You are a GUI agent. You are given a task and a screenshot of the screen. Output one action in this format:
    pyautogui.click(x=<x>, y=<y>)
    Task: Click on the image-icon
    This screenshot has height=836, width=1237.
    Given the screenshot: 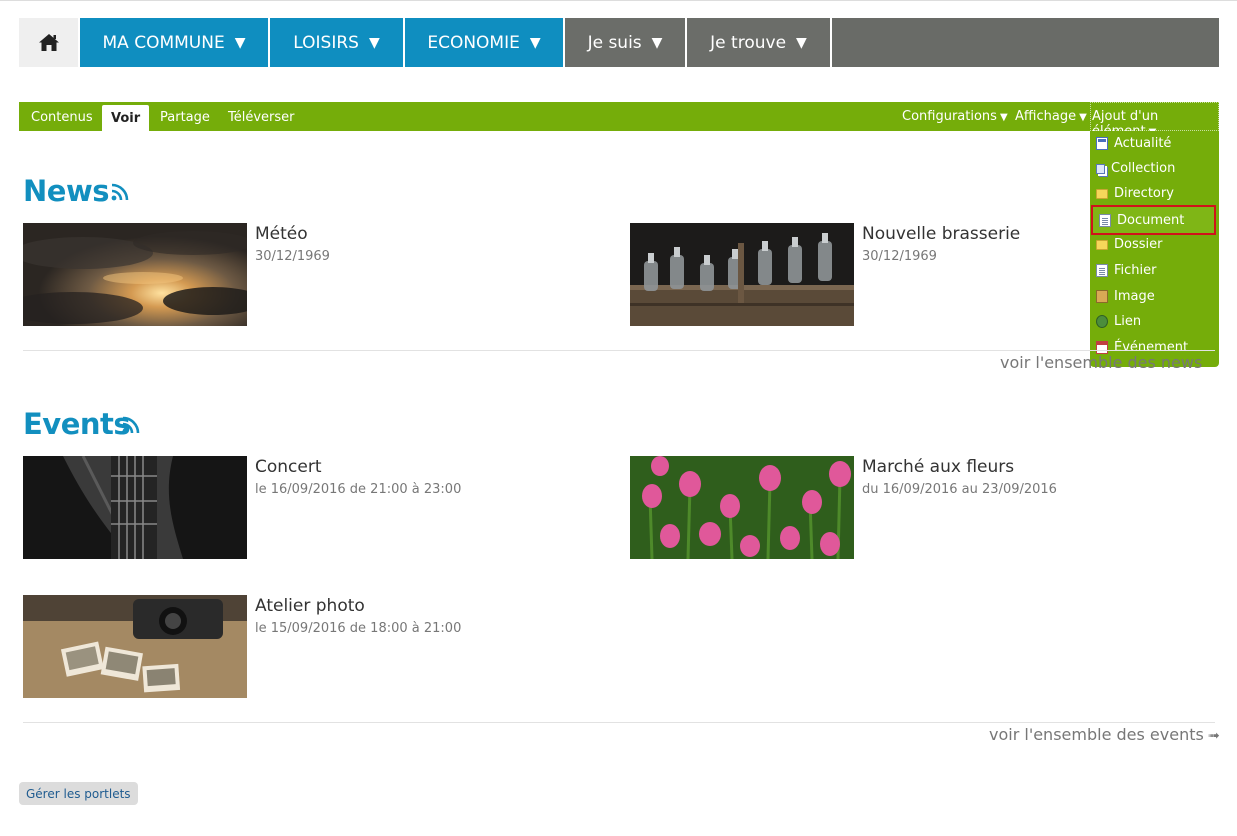 What is the action you would take?
    pyautogui.click(x=1102, y=296)
    